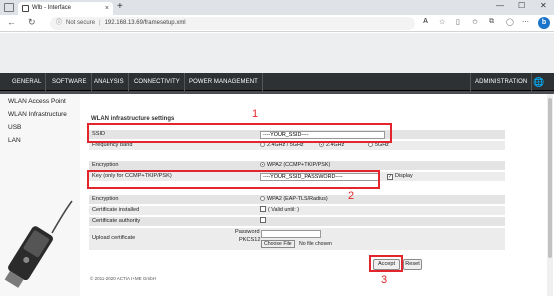 This screenshot has height=296, width=554. What do you see at coordinates (543, 5) in the screenshot?
I see `close-window-button: ✕` at bounding box center [543, 5].